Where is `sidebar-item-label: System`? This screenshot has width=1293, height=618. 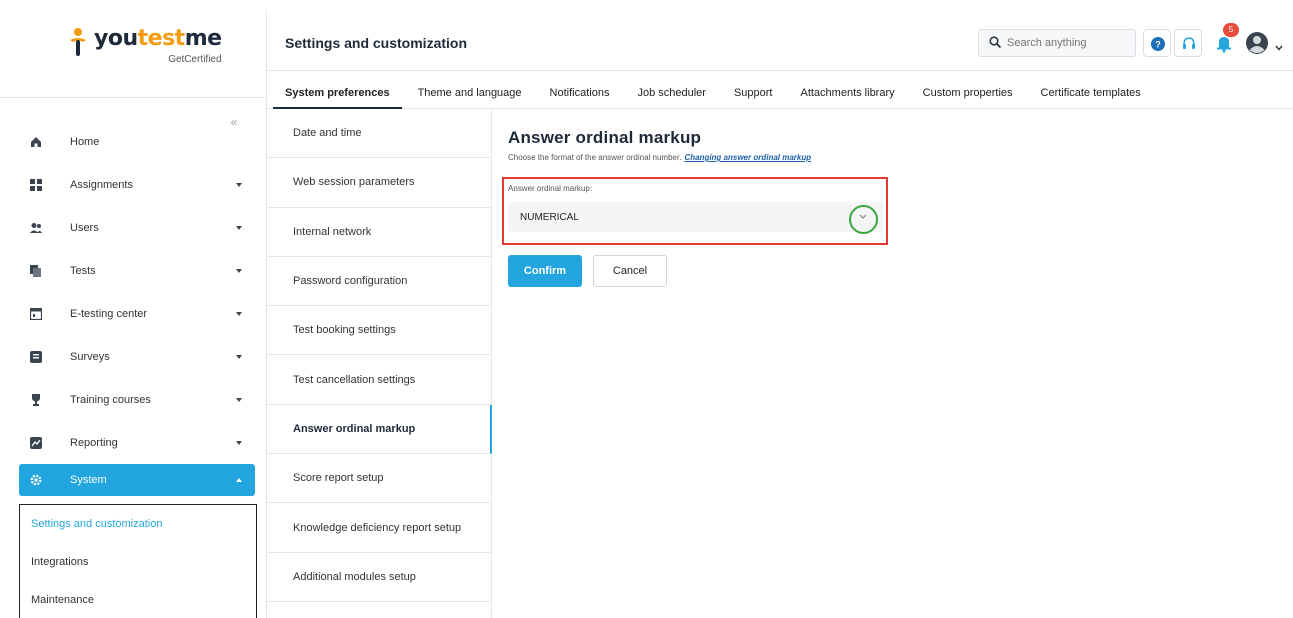 sidebar-item-label: System is located at coordinates (88, 480).